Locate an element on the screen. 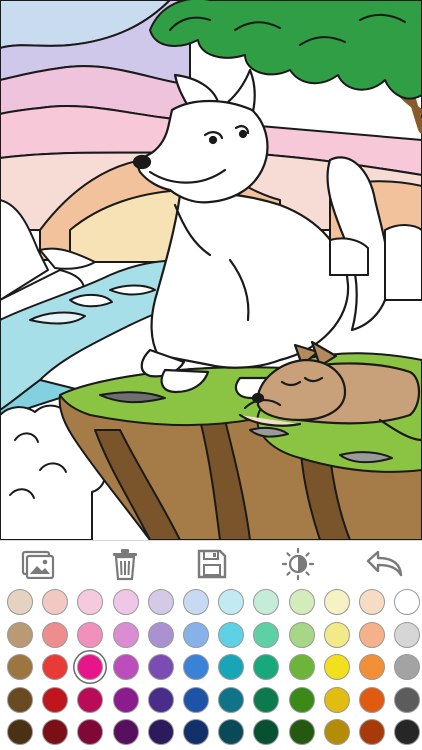 The width and height of the screenshot is (422, 750). toolbar is located at coordinates (211, 563).